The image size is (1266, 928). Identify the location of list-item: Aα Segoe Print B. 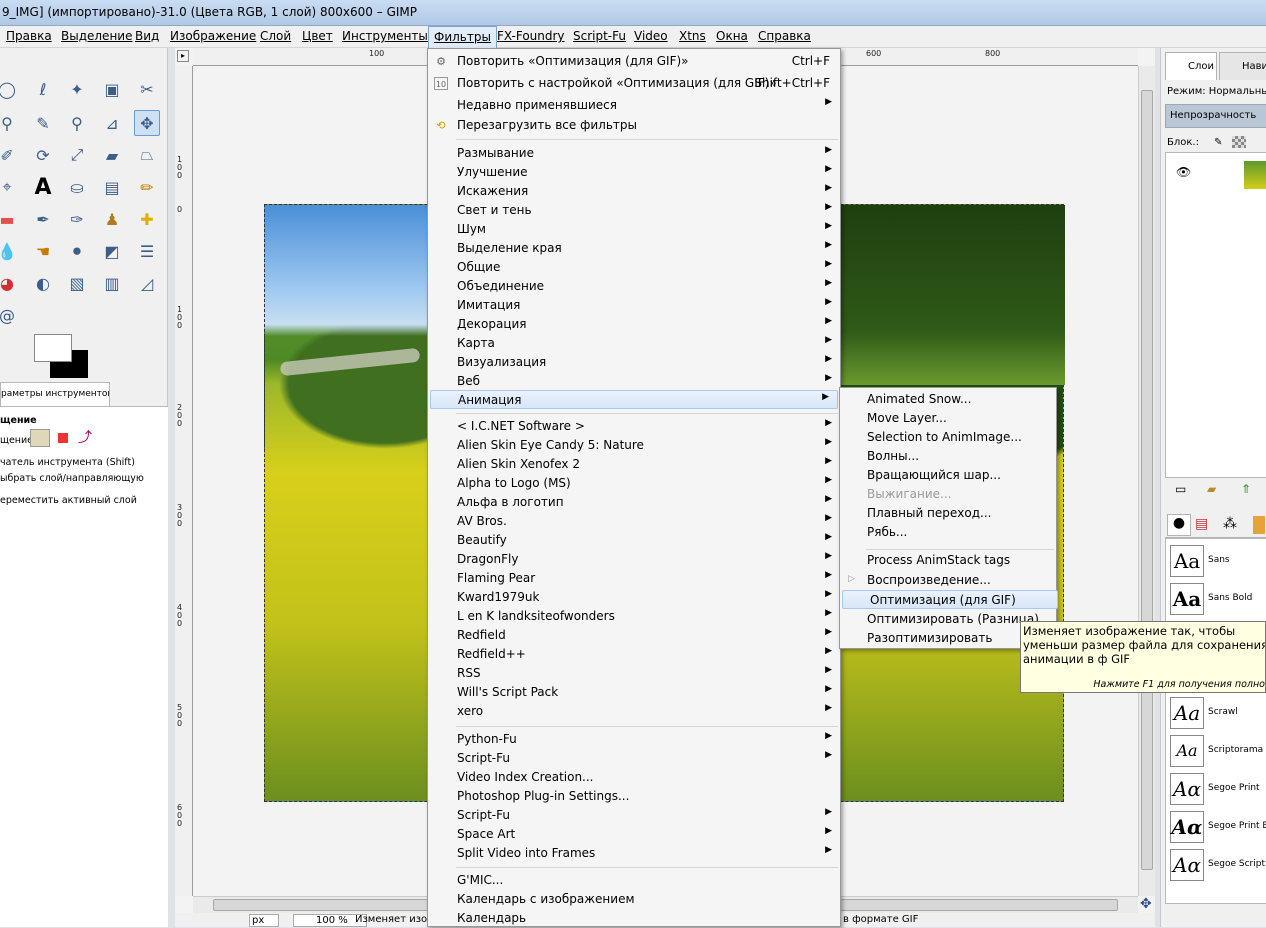
(1218, 828).